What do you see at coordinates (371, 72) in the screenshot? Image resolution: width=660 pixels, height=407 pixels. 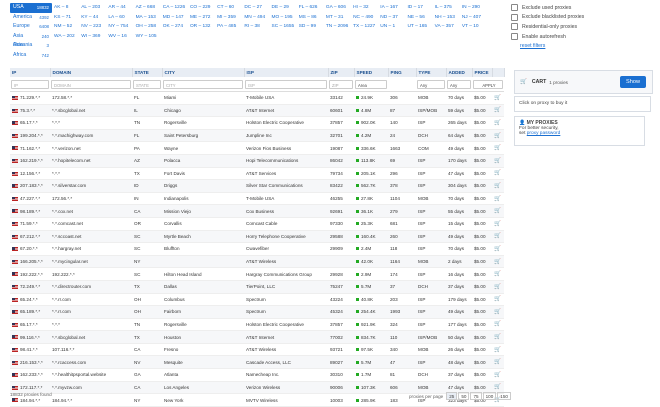 I see `column-header: SPEED` at bounding box center [371, 72].